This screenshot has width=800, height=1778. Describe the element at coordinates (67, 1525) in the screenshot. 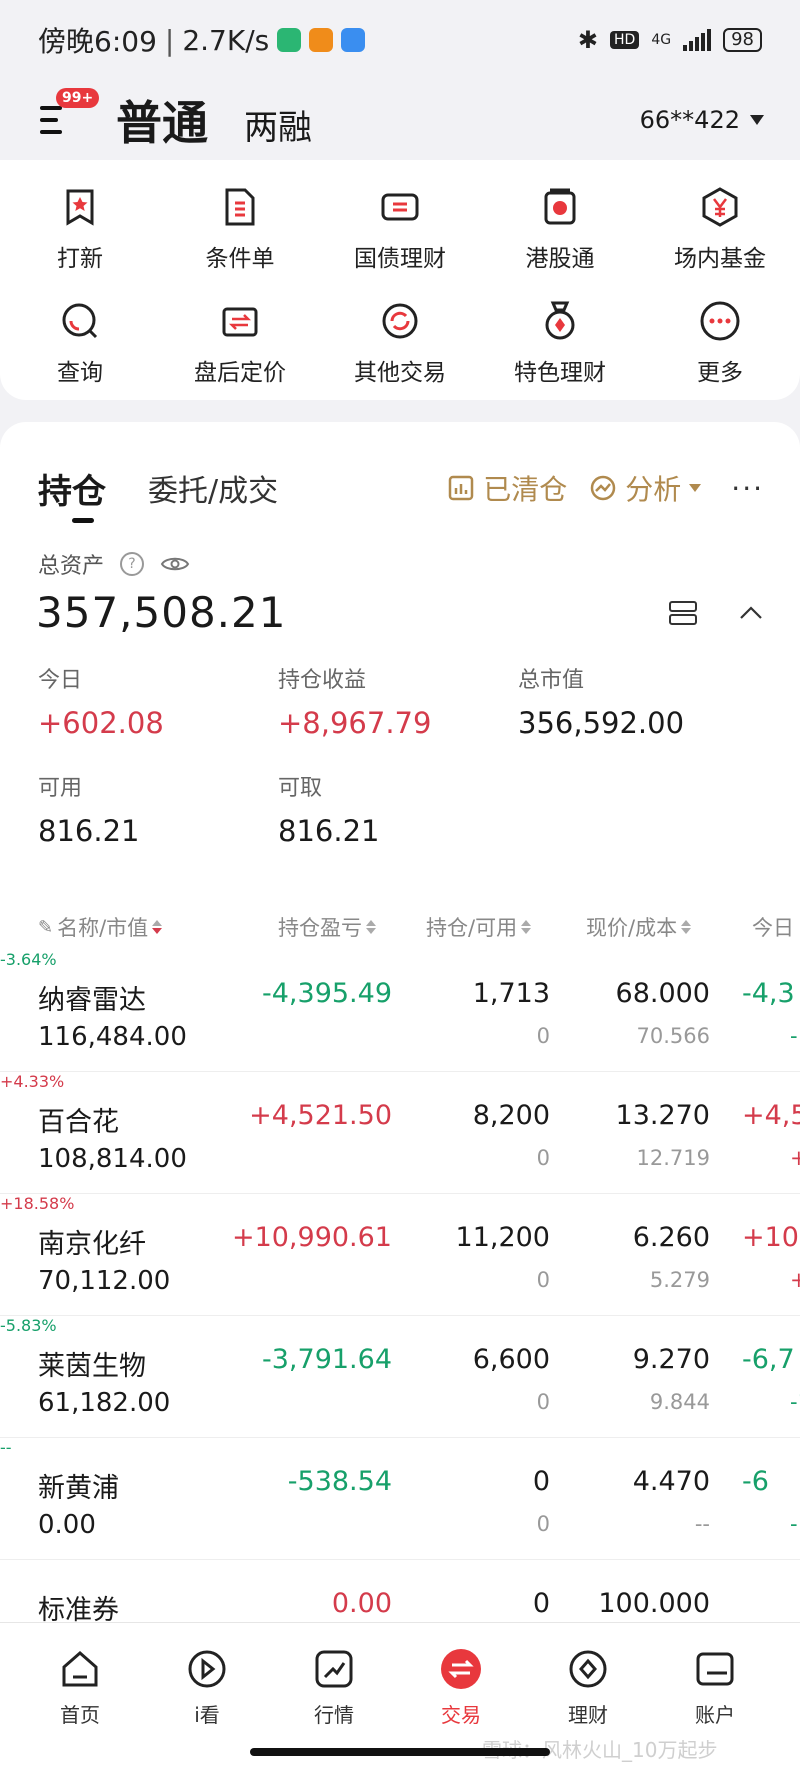

I see `cell-market-value: 0.00` at that location.